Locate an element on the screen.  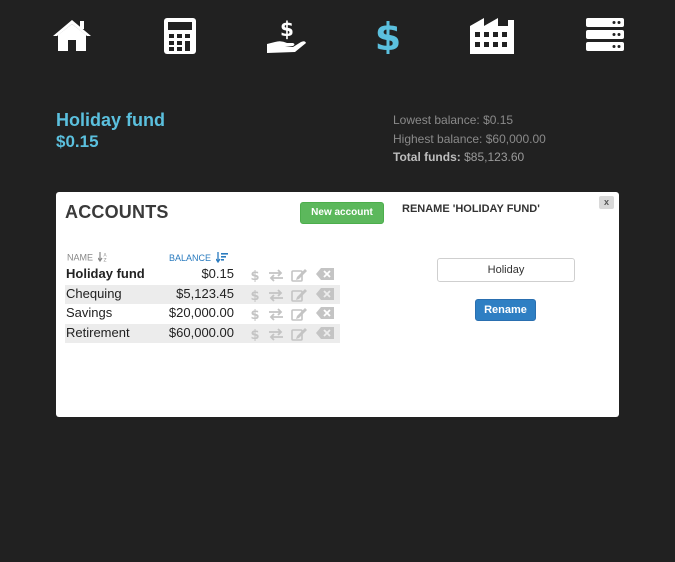
rename-button: Rename is located at coordinates (505, 310).